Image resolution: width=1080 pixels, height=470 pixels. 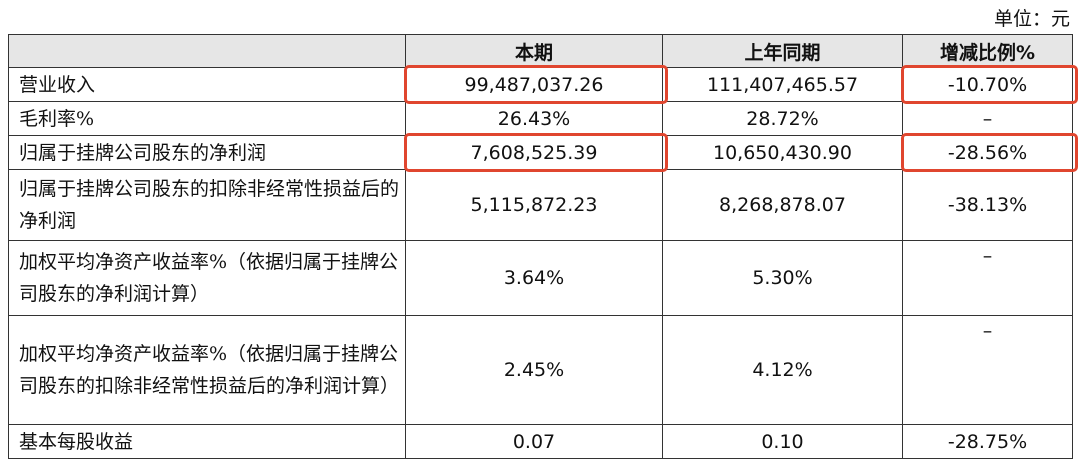 I want to click on change-value: -28.75%, so click(x=987, y=441).